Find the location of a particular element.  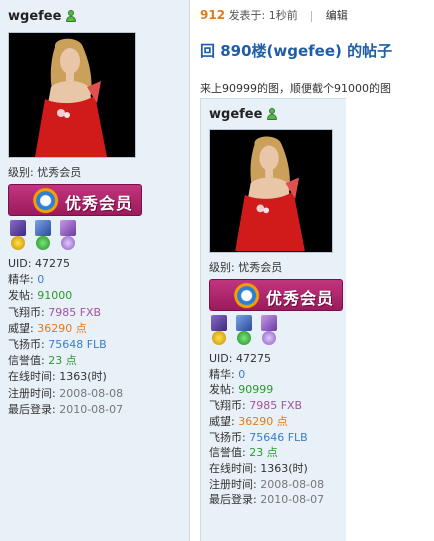

stat-value: 75646 FLB is located at coordinates (278, 437).